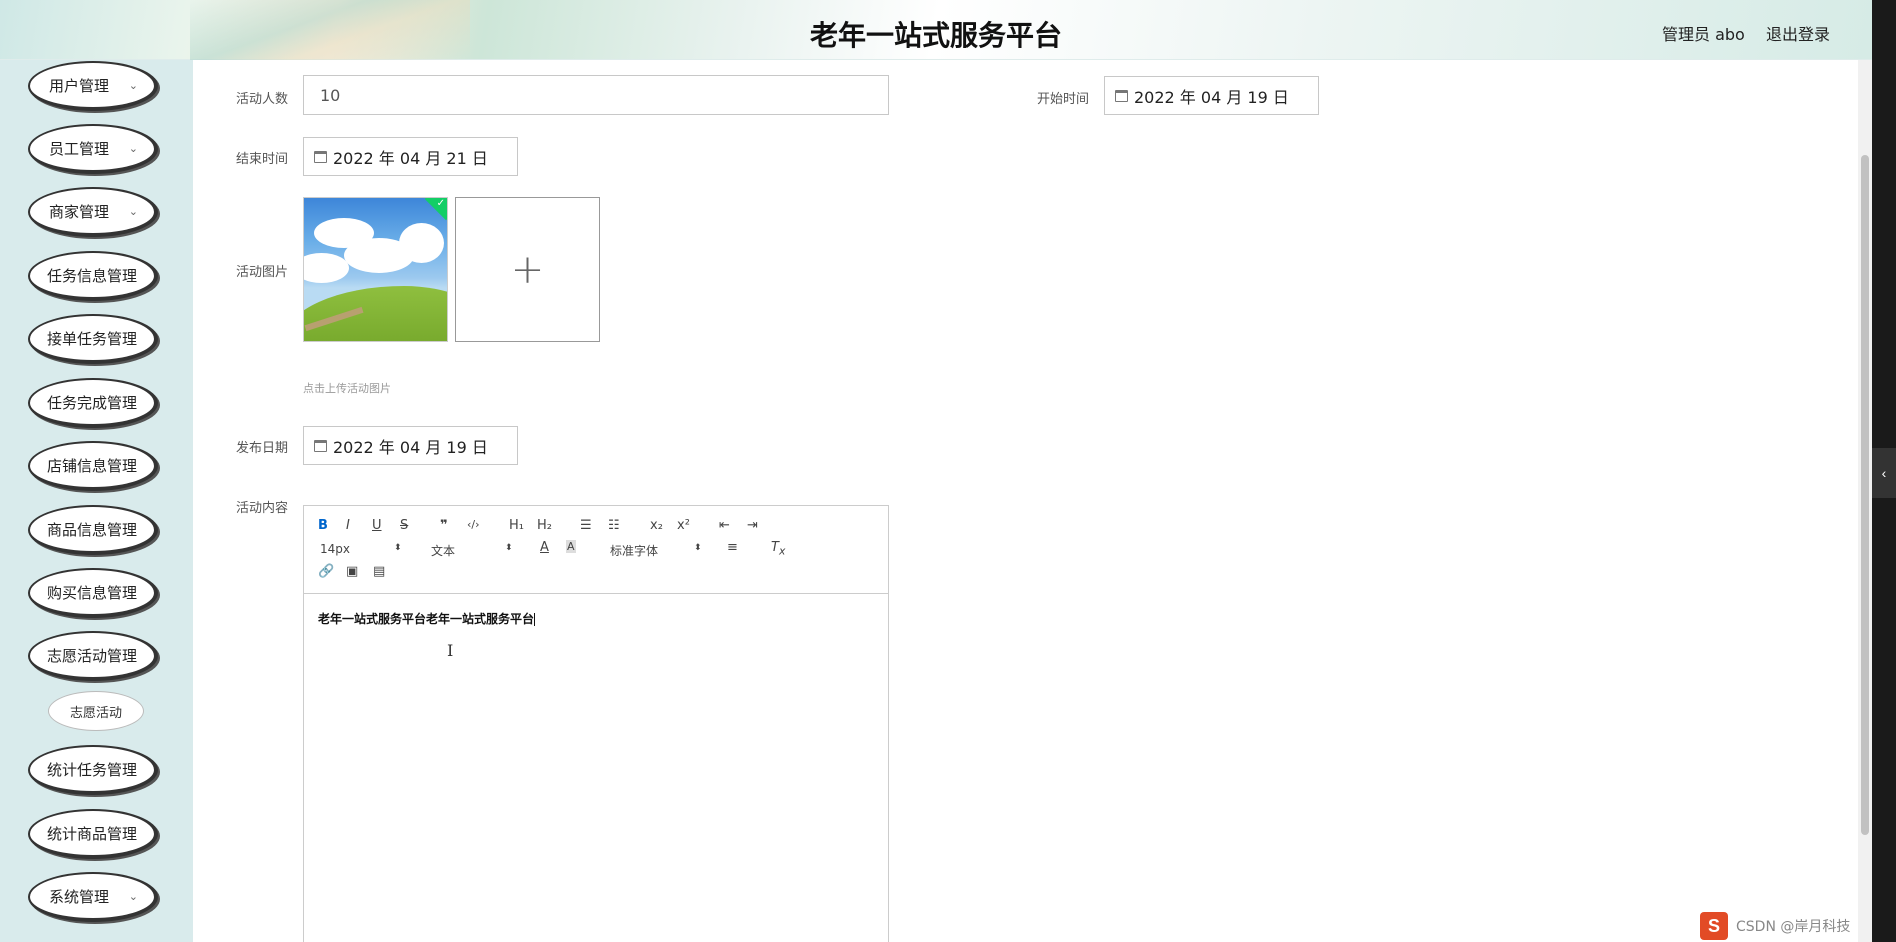 This screenshot has width=1896, height=942. I want to click on publish-date-value: 2022 年 04 月 19 日, so click(410, 447).